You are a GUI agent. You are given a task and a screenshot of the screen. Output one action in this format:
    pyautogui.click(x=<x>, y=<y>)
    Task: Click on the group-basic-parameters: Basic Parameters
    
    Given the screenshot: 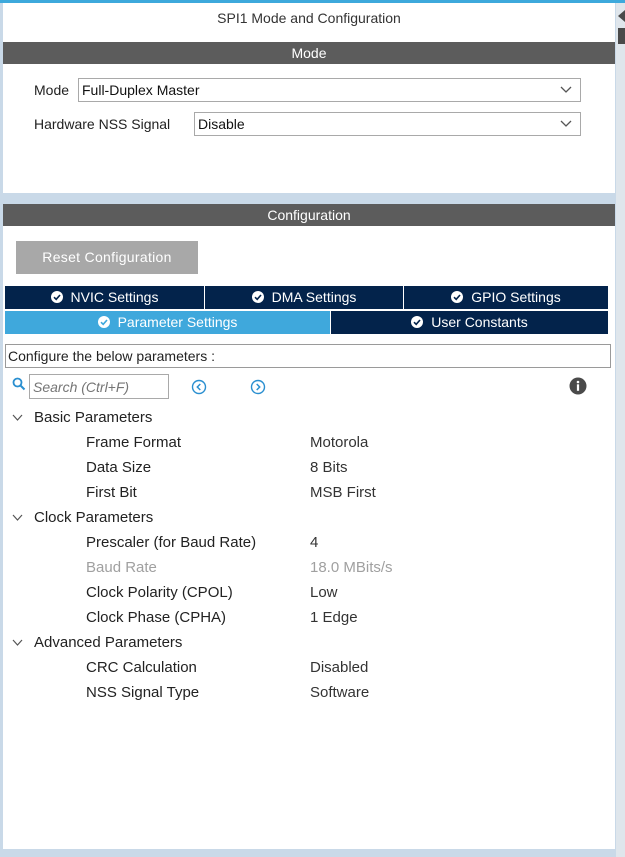 What is the action you would take?
    pyautogui.click(x=309, y=417)
    